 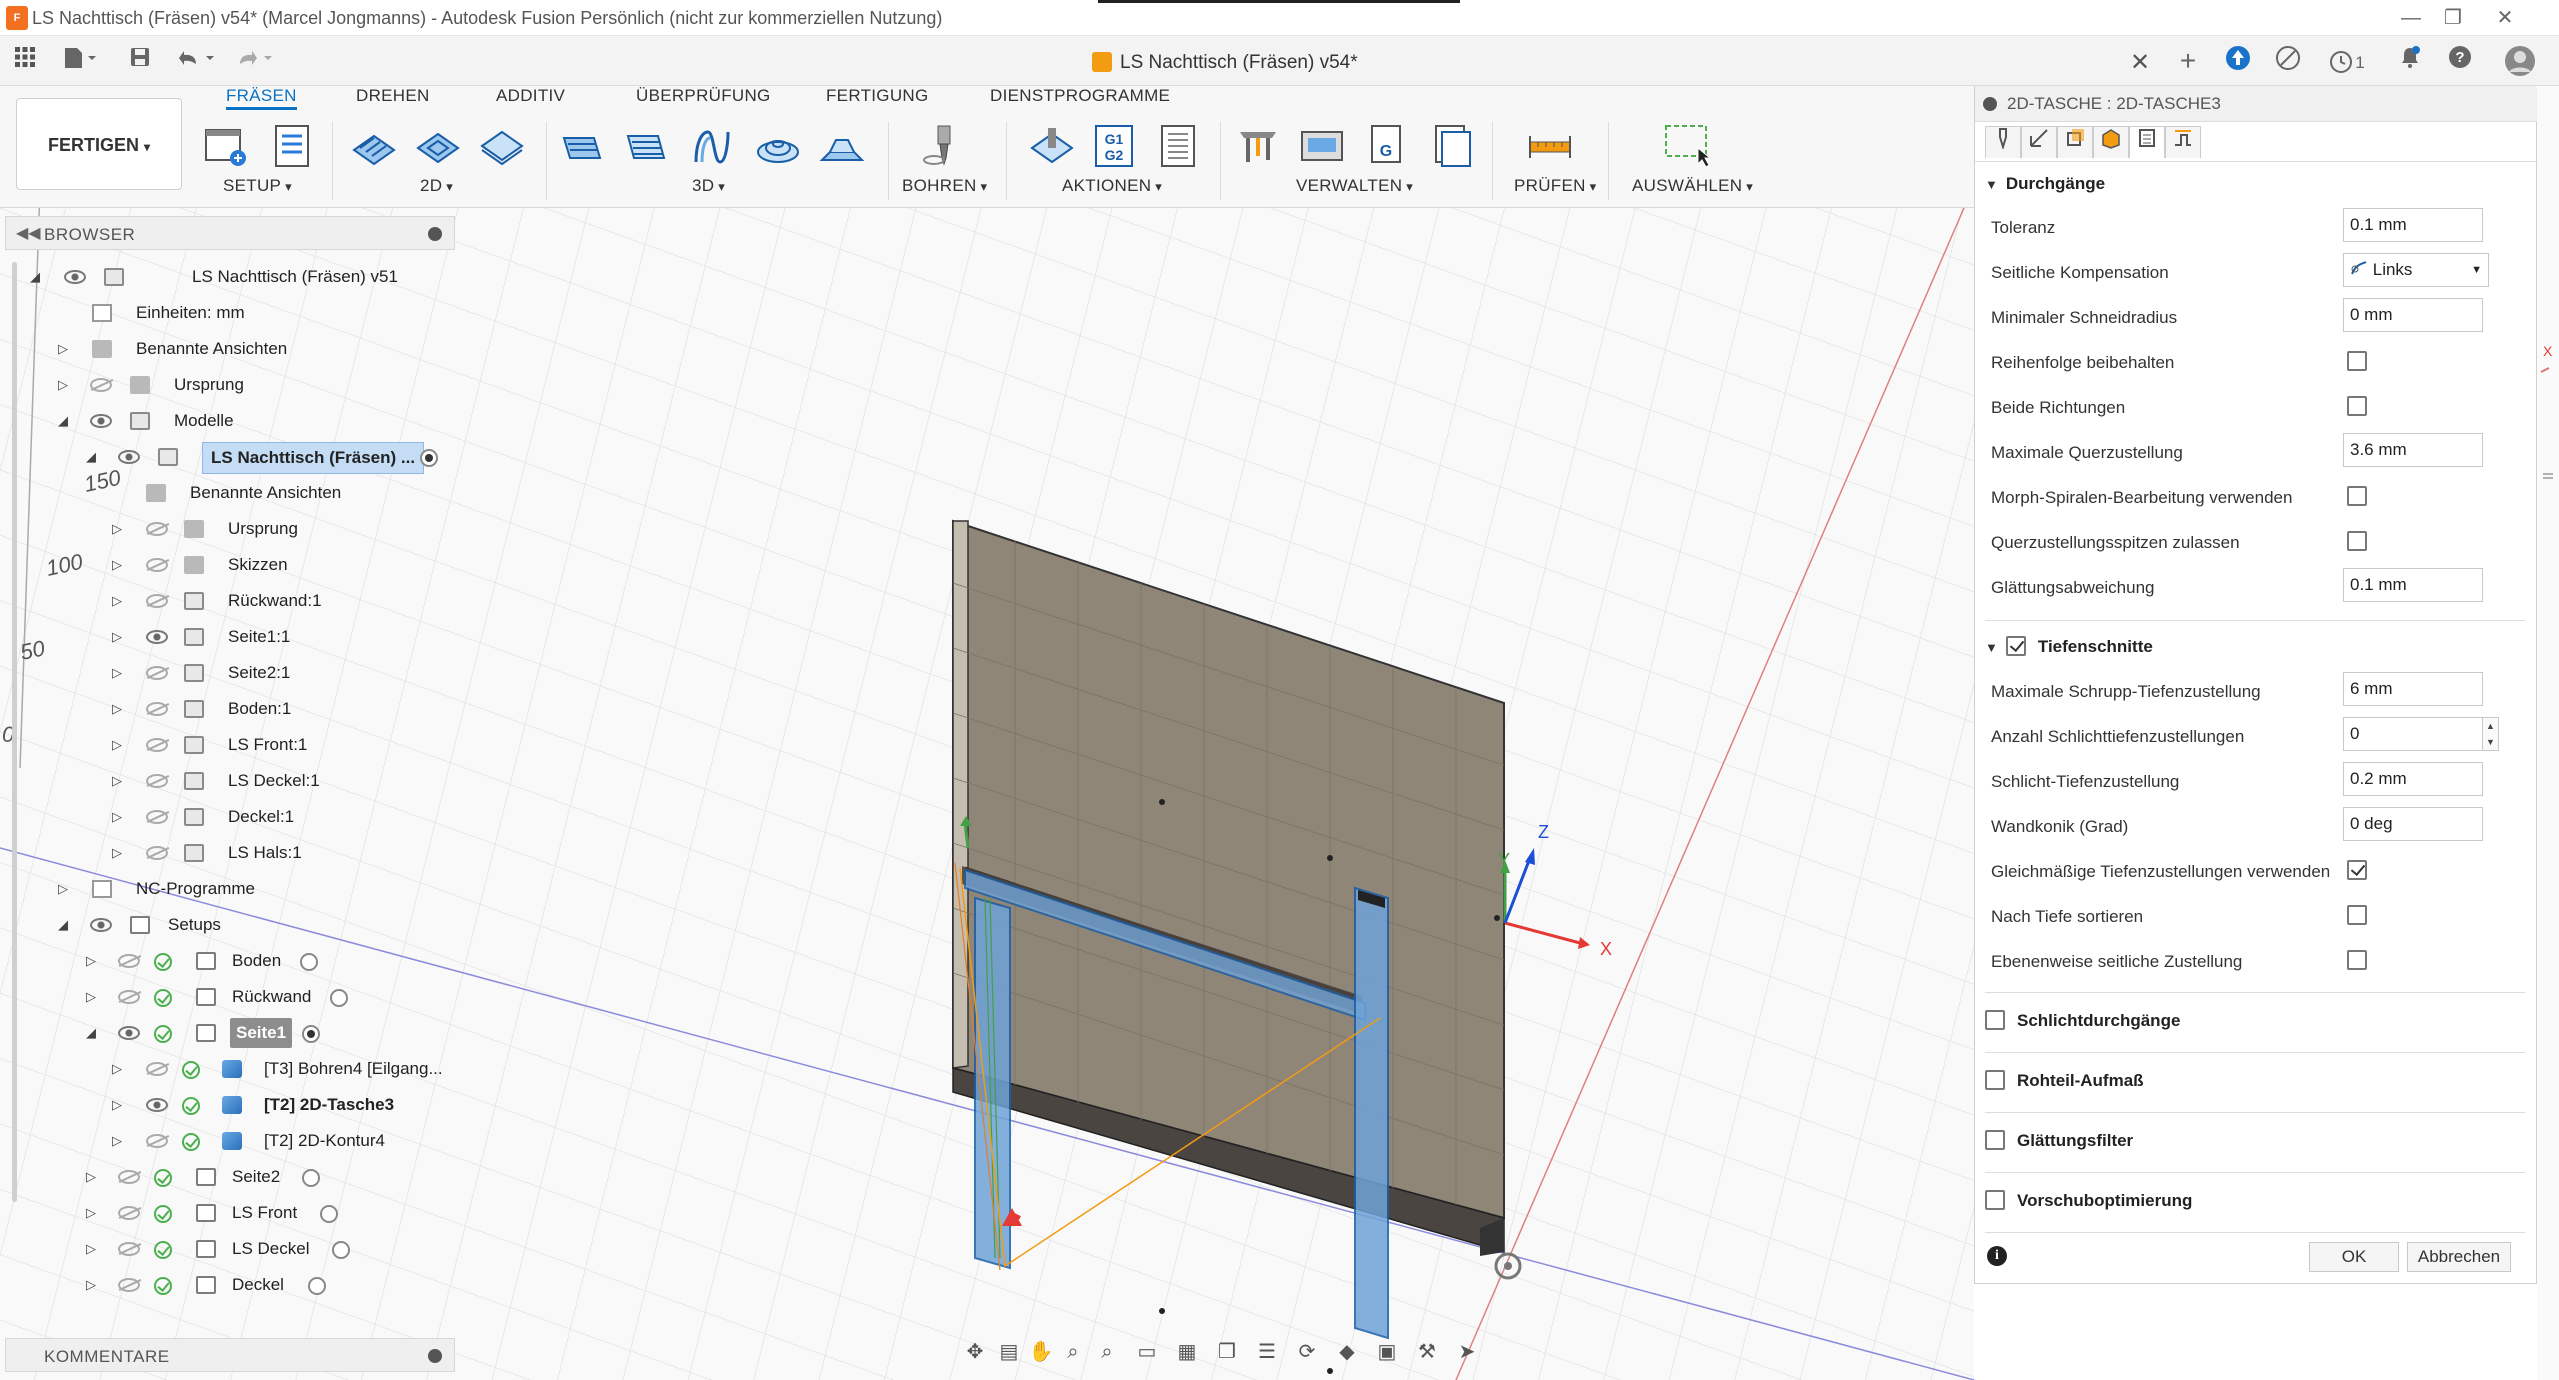 What do you see at coordinates (261, 98) in the screenshot?
I see `tab-fraesen: FRÄSEN` at bounding box center [261, 98].